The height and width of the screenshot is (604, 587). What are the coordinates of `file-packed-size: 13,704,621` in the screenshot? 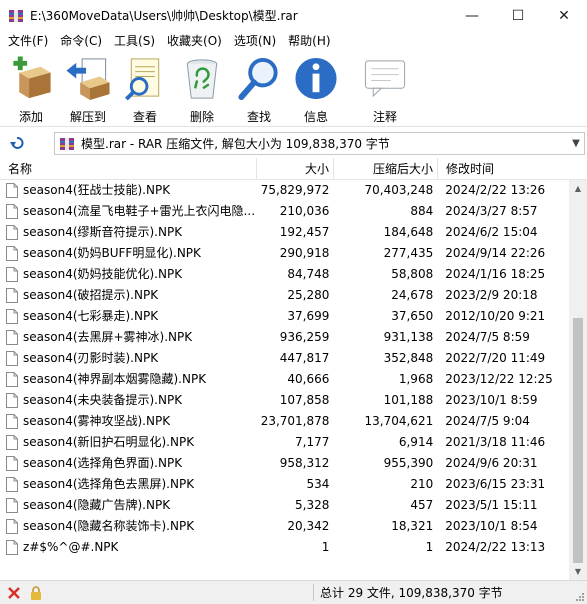 It's located at (399, 421).